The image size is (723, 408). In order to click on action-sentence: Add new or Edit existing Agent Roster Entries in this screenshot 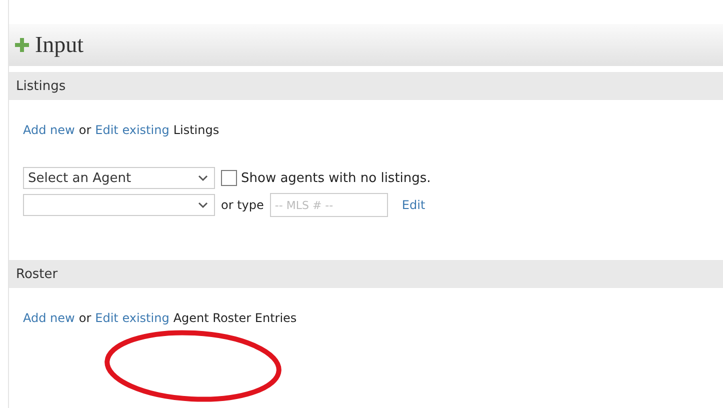, I will do `click(160, 318)`.